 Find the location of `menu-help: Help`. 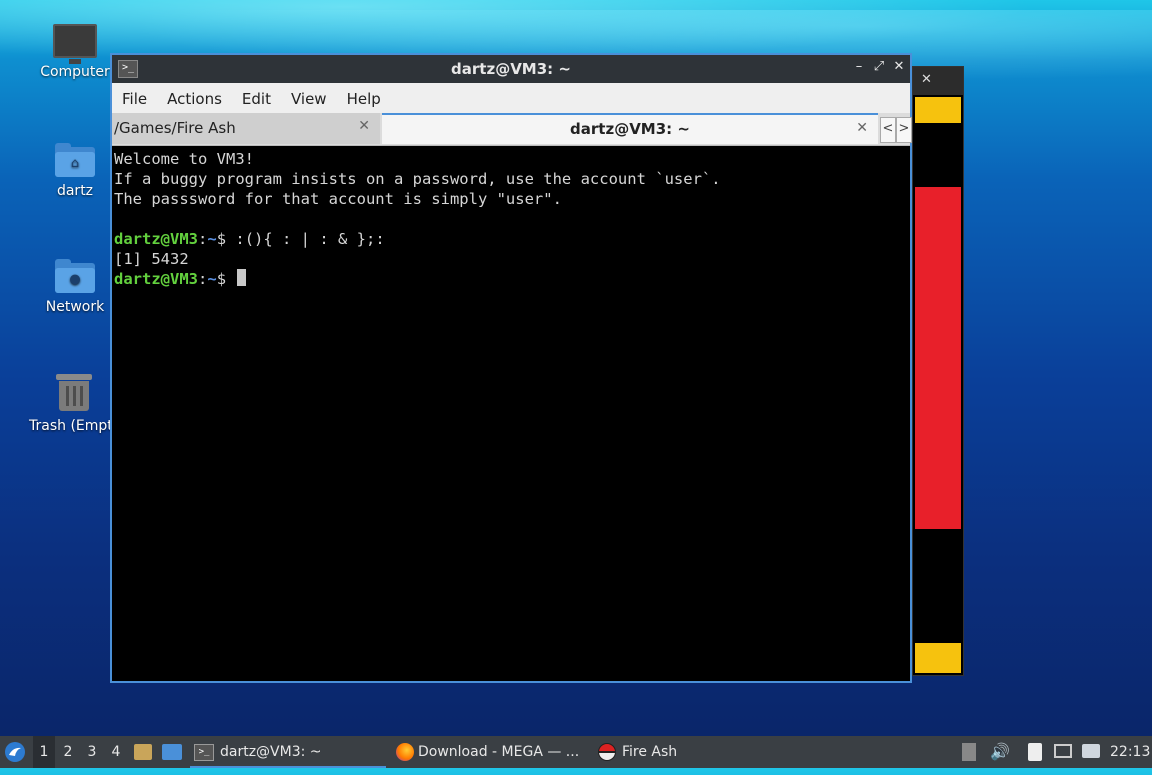

menu-help: Help is located at coordinates (364, 95).